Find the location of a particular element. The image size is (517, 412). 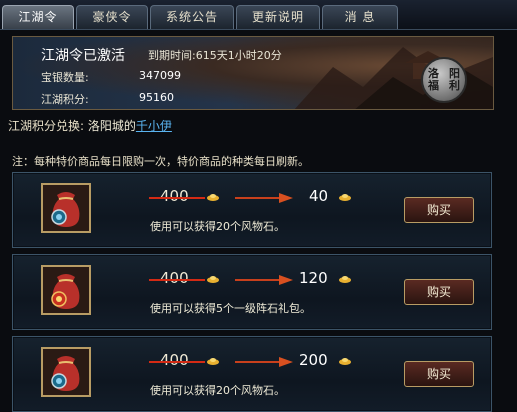

red-pouch-red-charm-icon is located at coordinates (66, 290).